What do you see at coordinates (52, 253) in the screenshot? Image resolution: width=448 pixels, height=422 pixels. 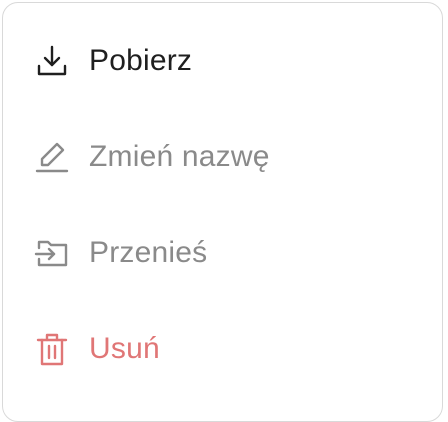 I see `folder-move-icon` at bounding box center [52, 253].